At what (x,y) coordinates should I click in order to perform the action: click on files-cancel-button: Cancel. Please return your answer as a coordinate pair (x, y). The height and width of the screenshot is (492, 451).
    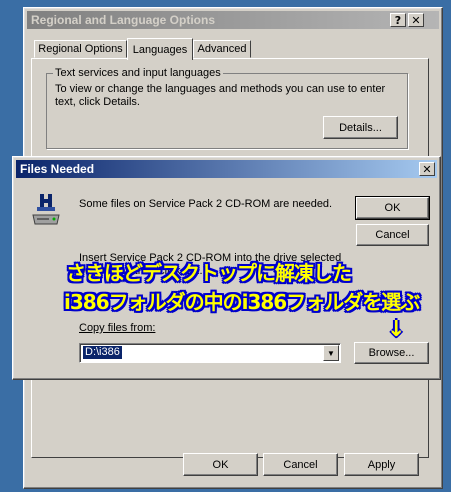
    Looking at the image, I should click on (392, 235).